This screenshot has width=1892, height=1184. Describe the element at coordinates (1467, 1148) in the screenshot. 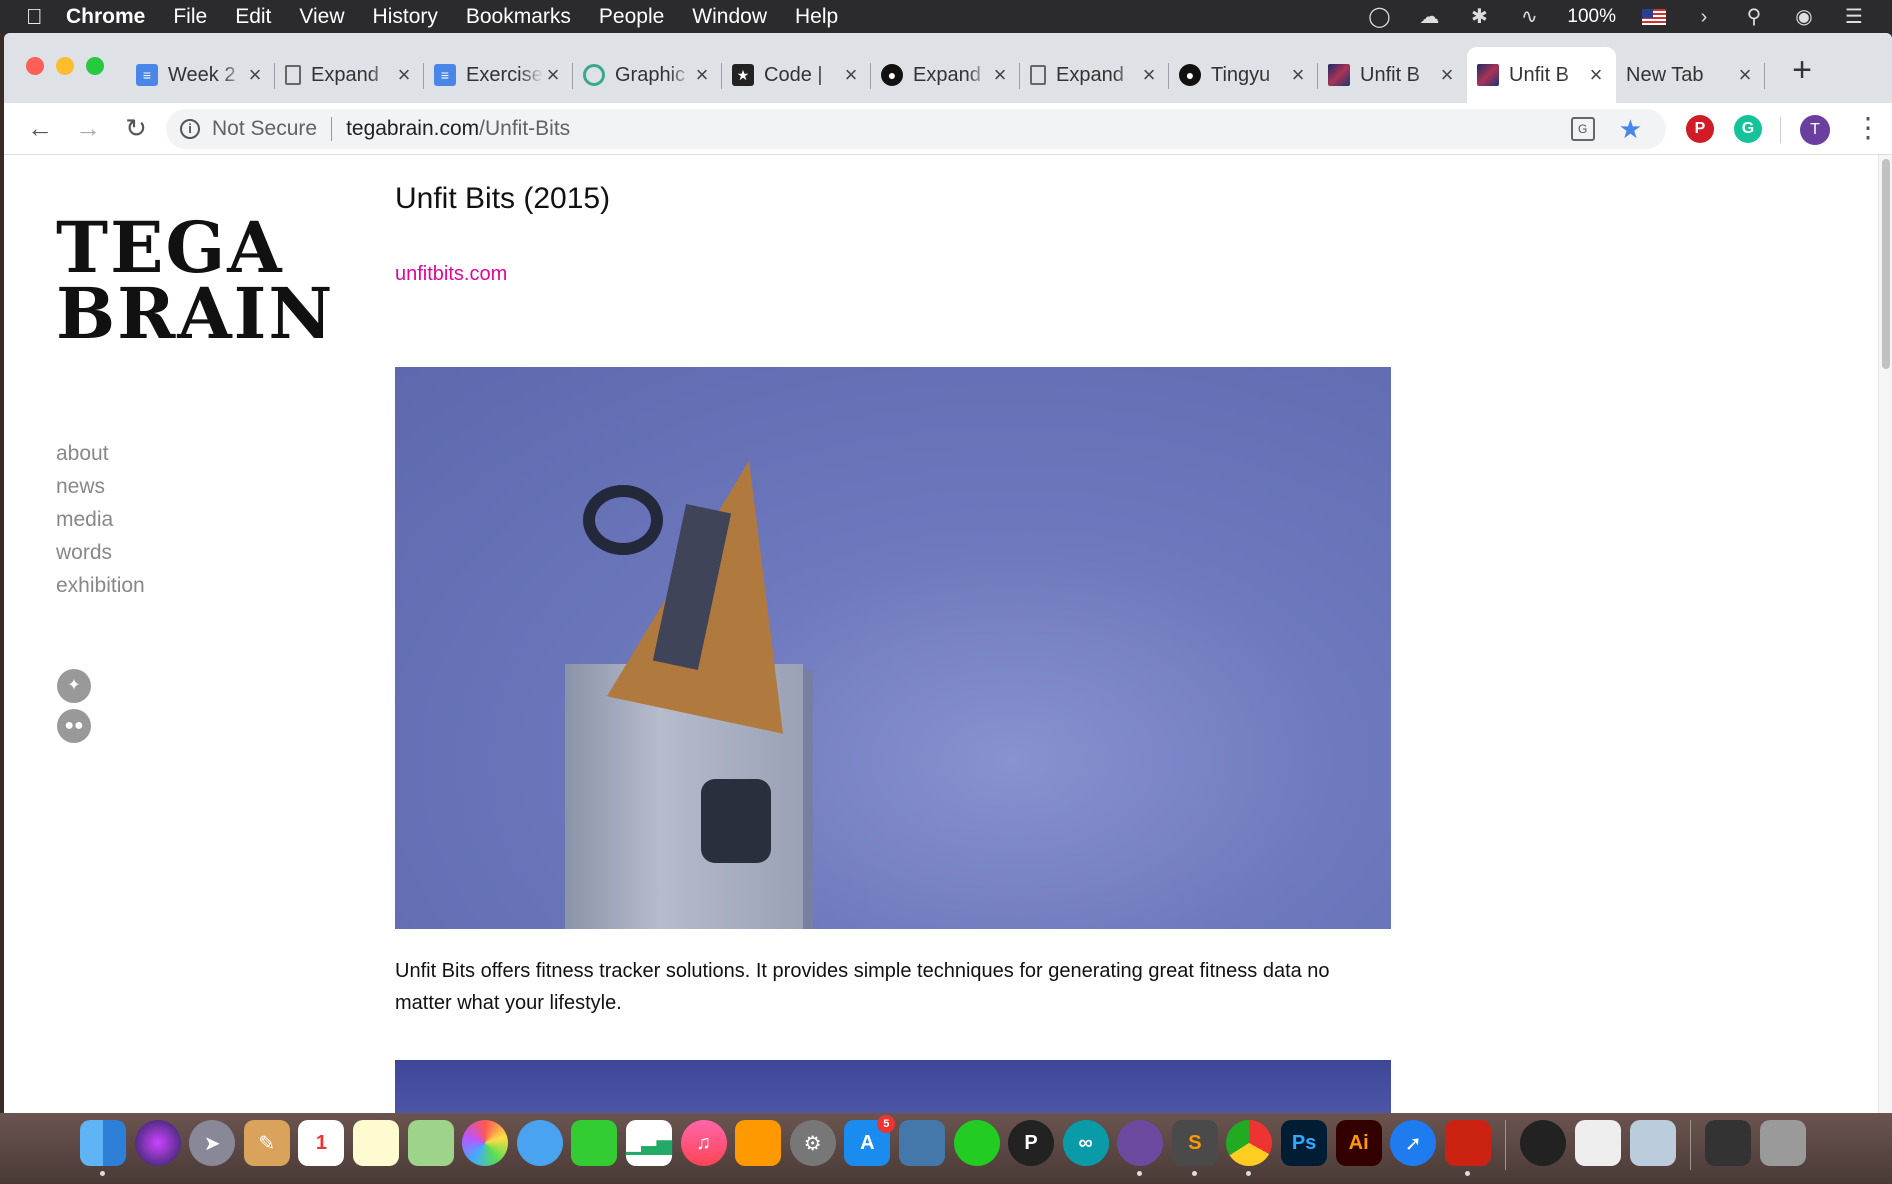

I see `youdao-dictionary-icon` at that location.